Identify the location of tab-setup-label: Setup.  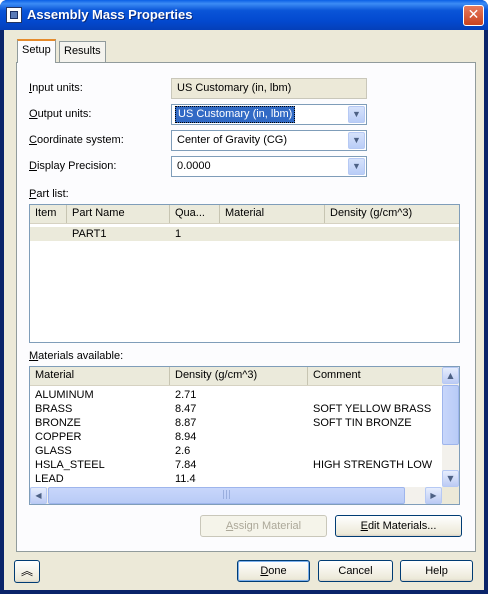
(36, 50).